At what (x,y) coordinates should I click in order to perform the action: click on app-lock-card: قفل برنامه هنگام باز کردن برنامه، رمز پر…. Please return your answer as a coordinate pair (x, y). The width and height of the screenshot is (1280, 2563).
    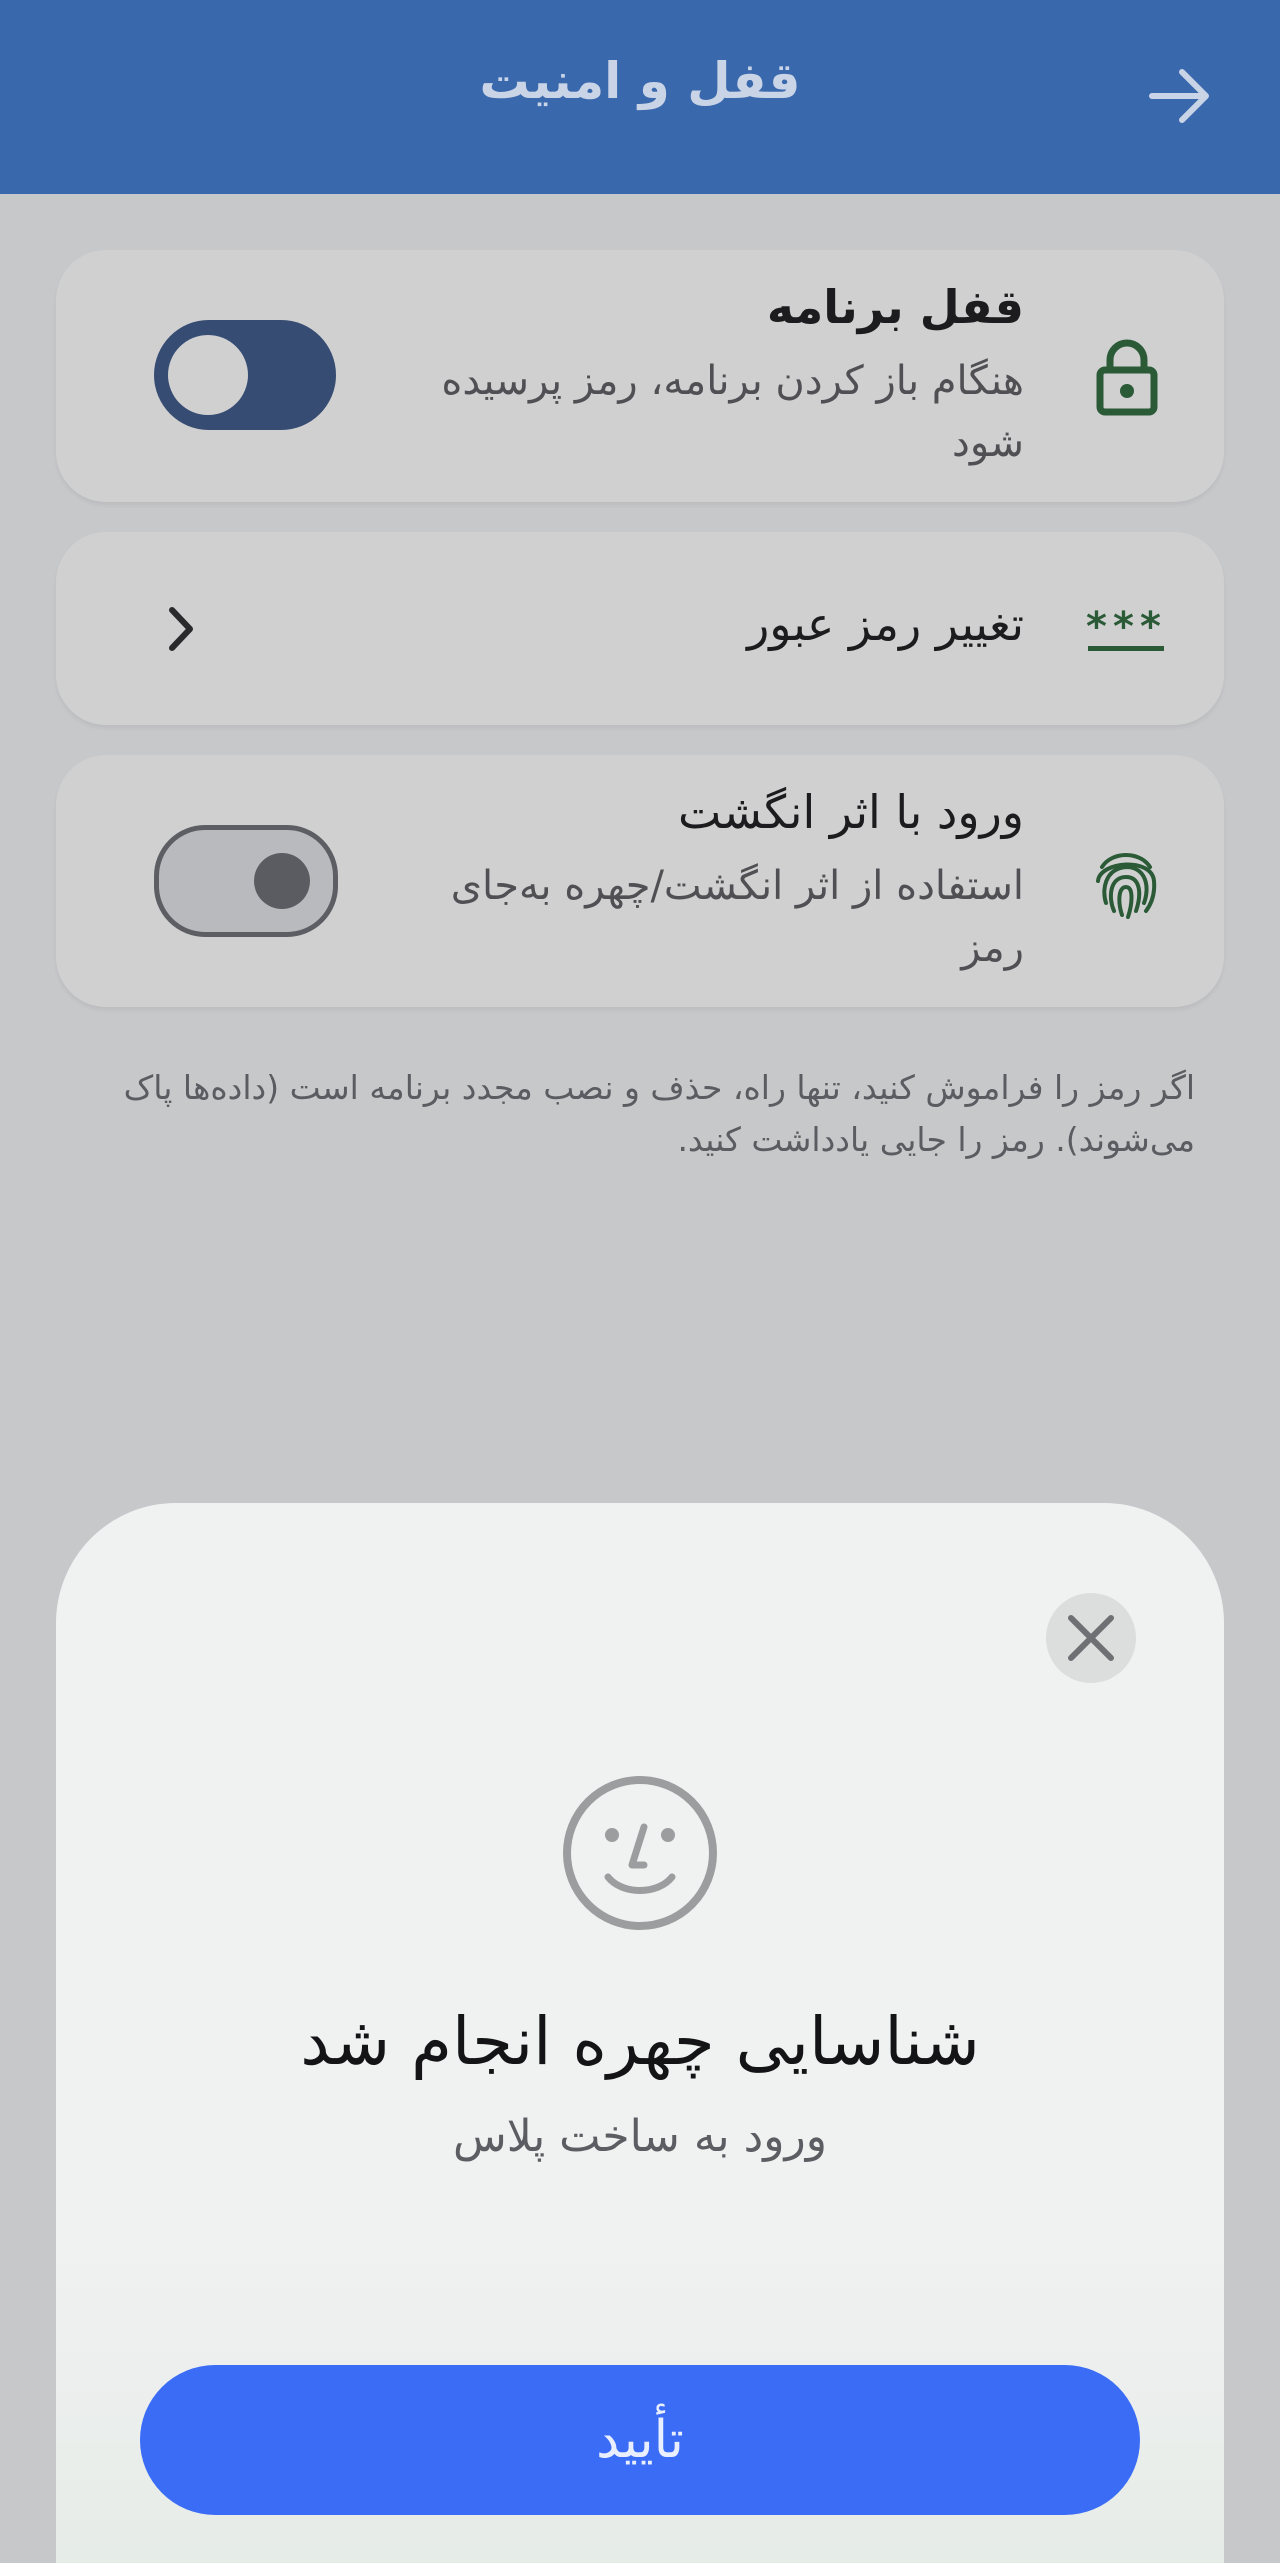
    Looking at the image, I should click on (640, 376).